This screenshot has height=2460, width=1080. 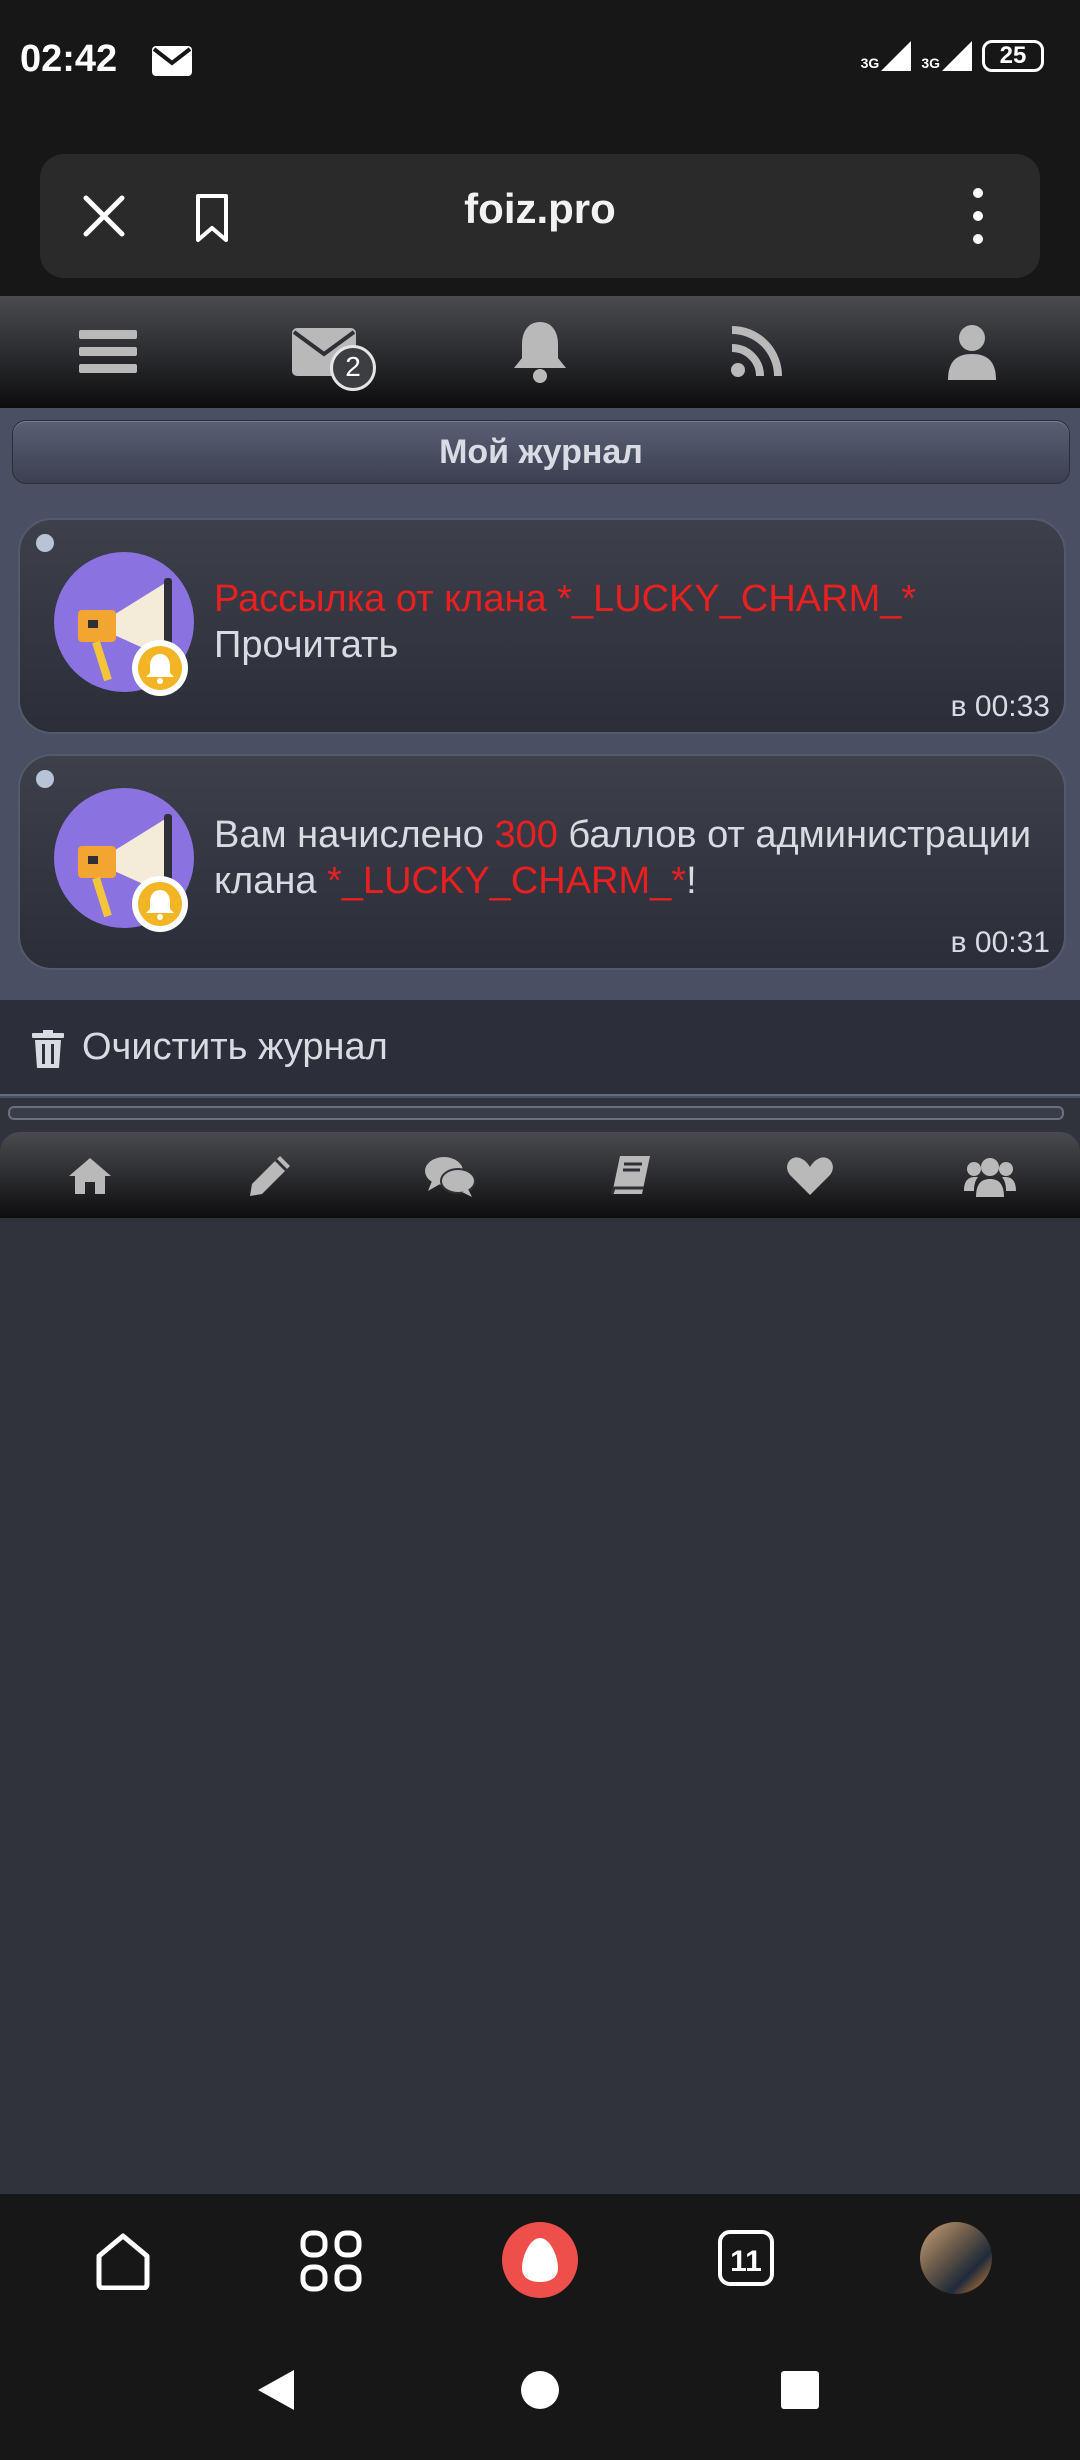 What do you see at coordinates (540, 1175) in the screenshot?
I see `site-bottom-nav` at bounding box center [540, 1175].